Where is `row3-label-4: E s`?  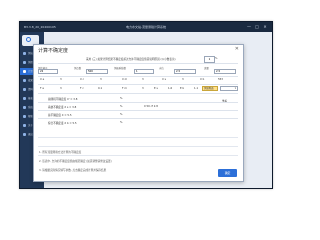
row3-label-4: E s is located at coordinates (156, 88).